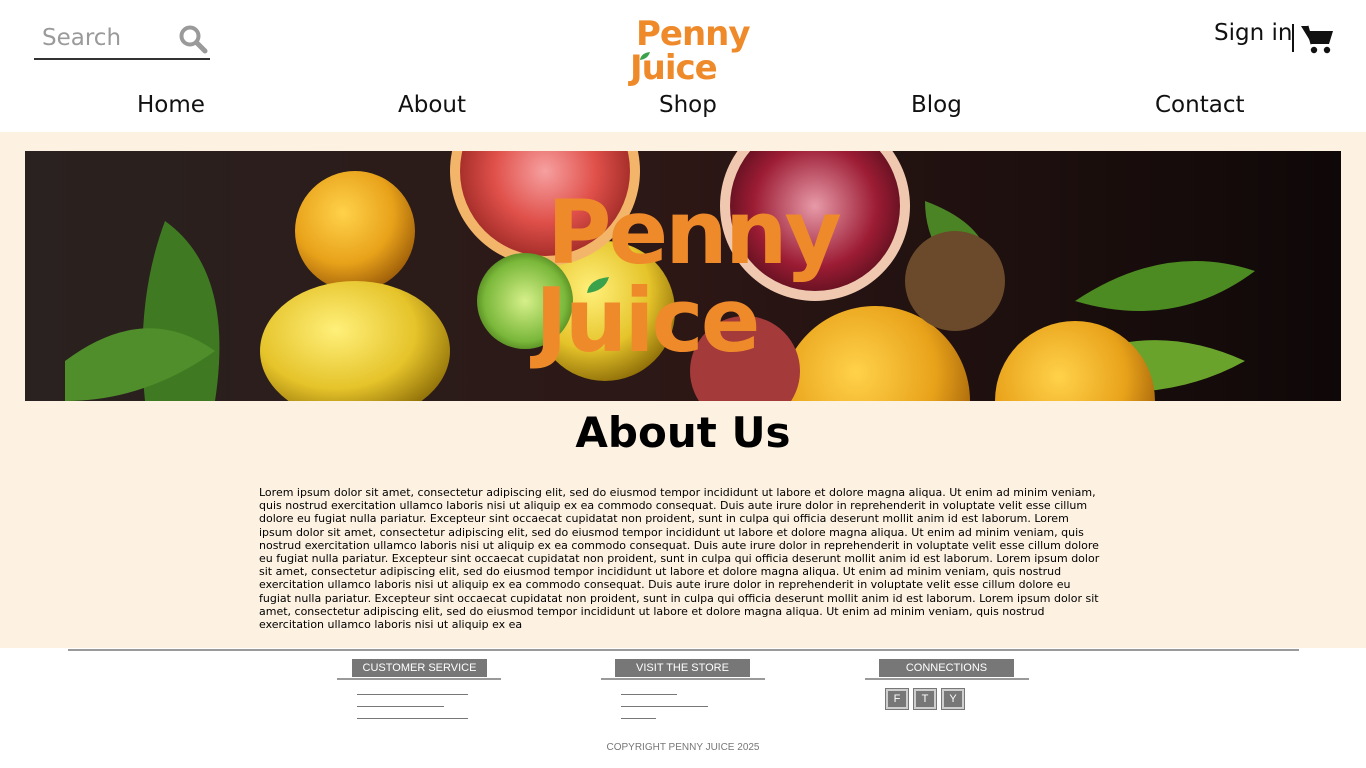 The height and width of the screenshot is (768, 1366). What do you see at coordinates (171, 105) in the screenshot?
I see `nav-home: Home` at bounding box center [171, 105].